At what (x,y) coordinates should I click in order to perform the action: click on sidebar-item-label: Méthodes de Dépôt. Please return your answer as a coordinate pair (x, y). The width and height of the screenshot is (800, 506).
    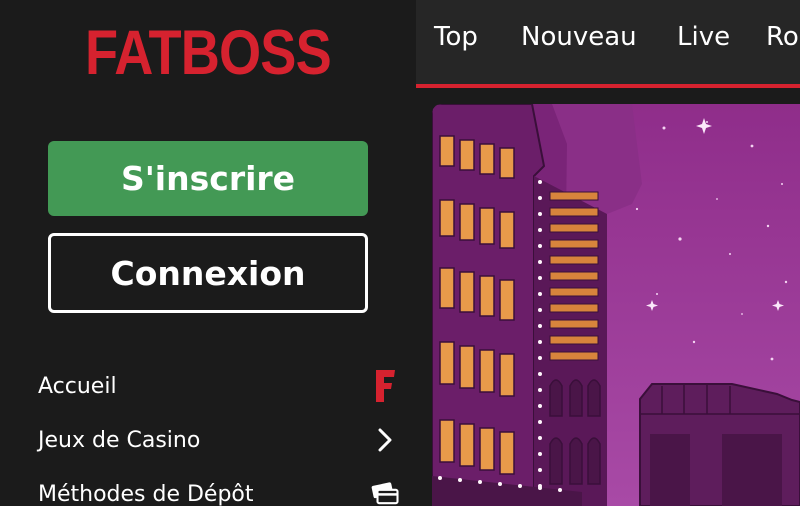
    Looking at the image, I should click on (146, 493).